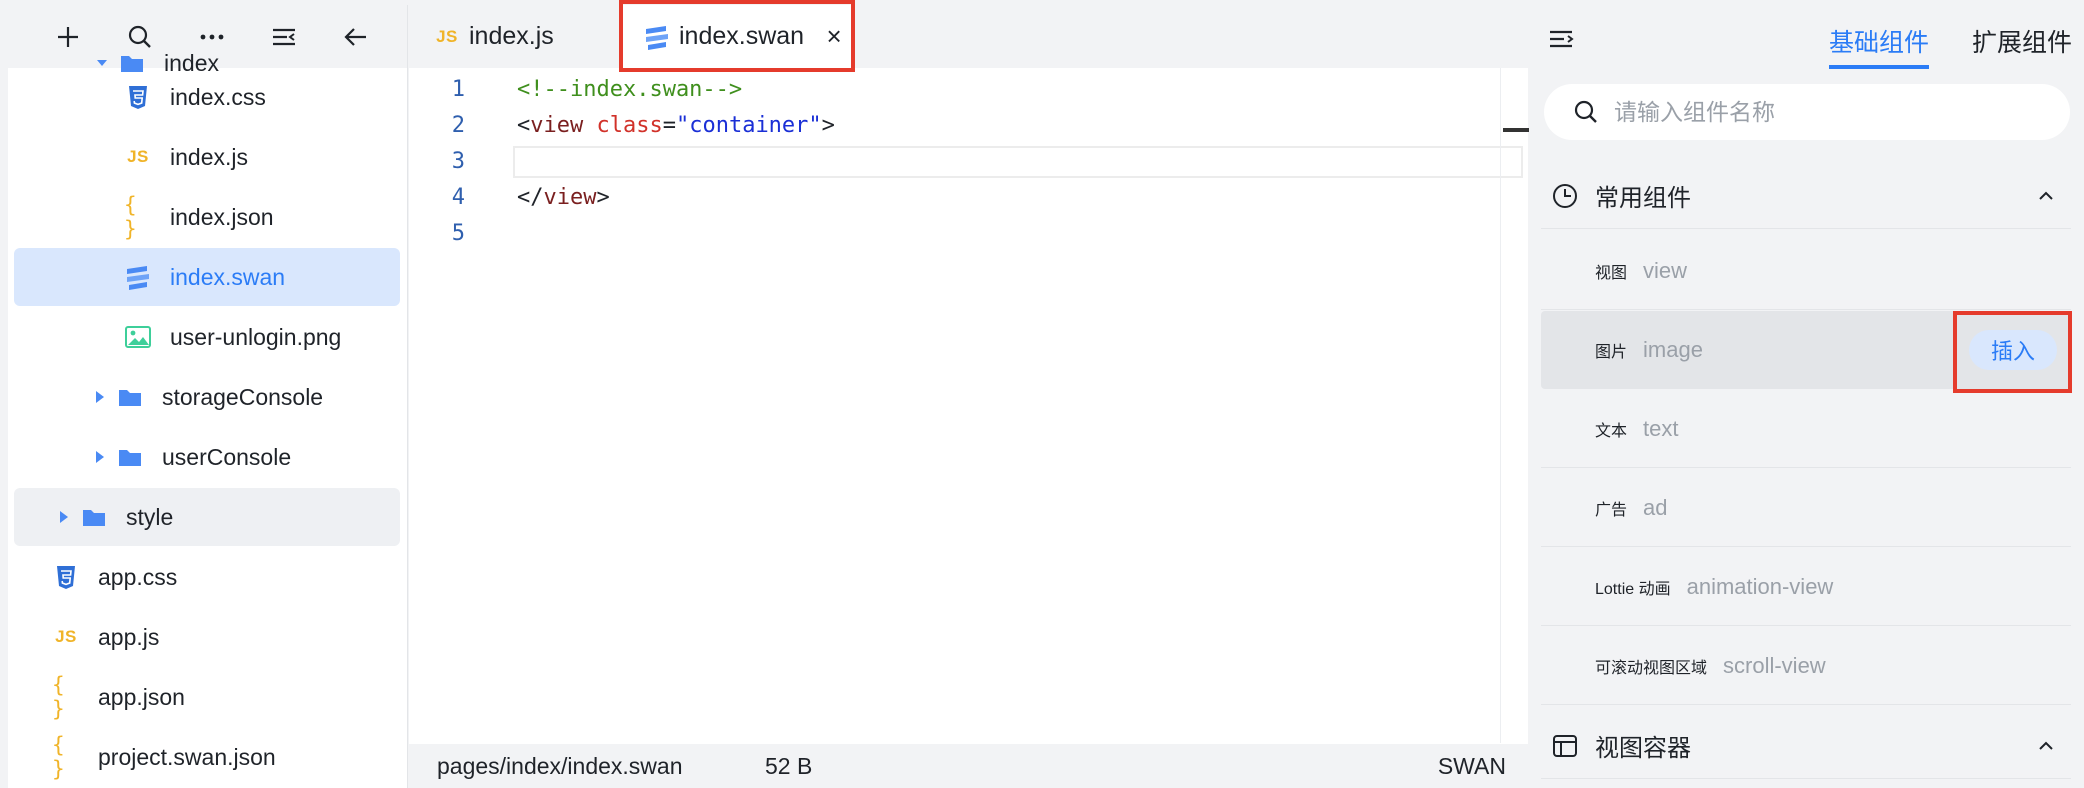  I want to click on code-comment: <!--index.swan-->, so click(630, 89).